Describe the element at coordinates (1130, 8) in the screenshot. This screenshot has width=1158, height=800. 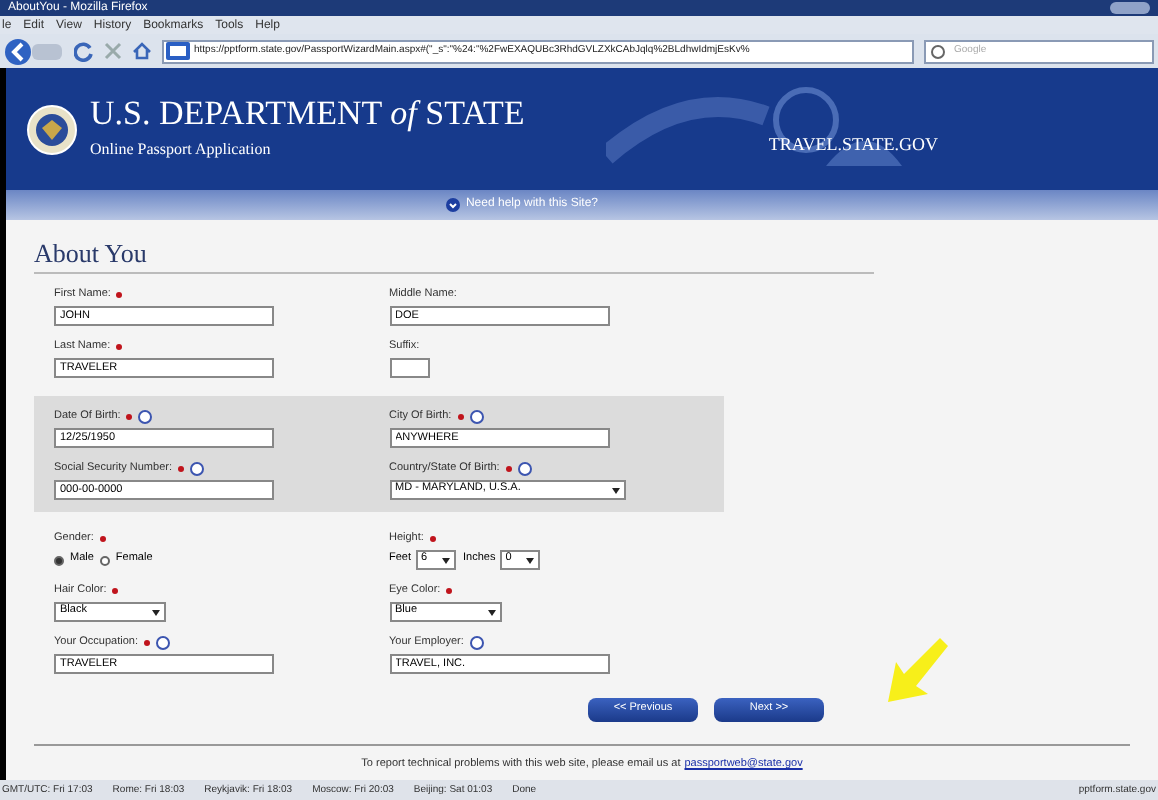
I see `window-controls-icon` at that location.